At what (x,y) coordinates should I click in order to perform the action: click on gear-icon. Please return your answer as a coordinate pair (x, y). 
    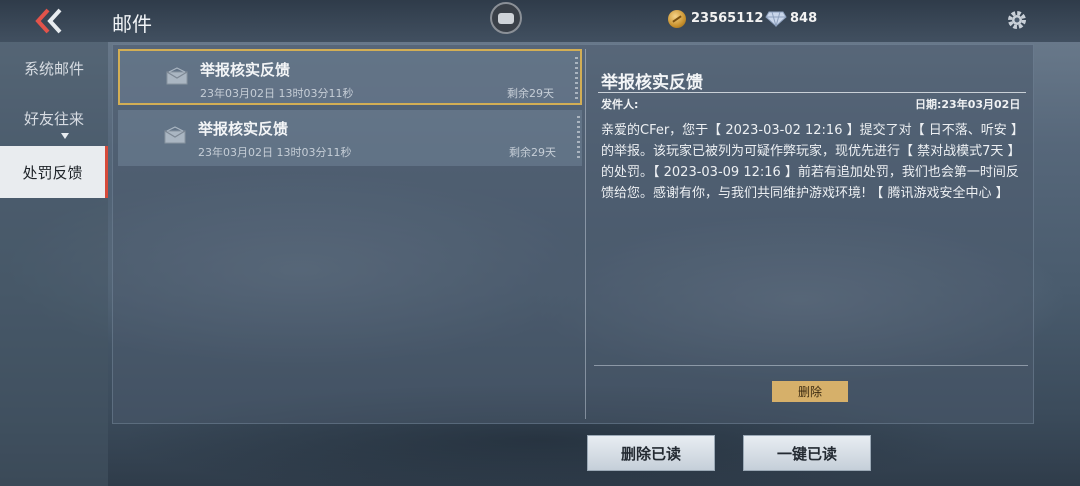
    Looking at the image, I should click on (1017, 20).